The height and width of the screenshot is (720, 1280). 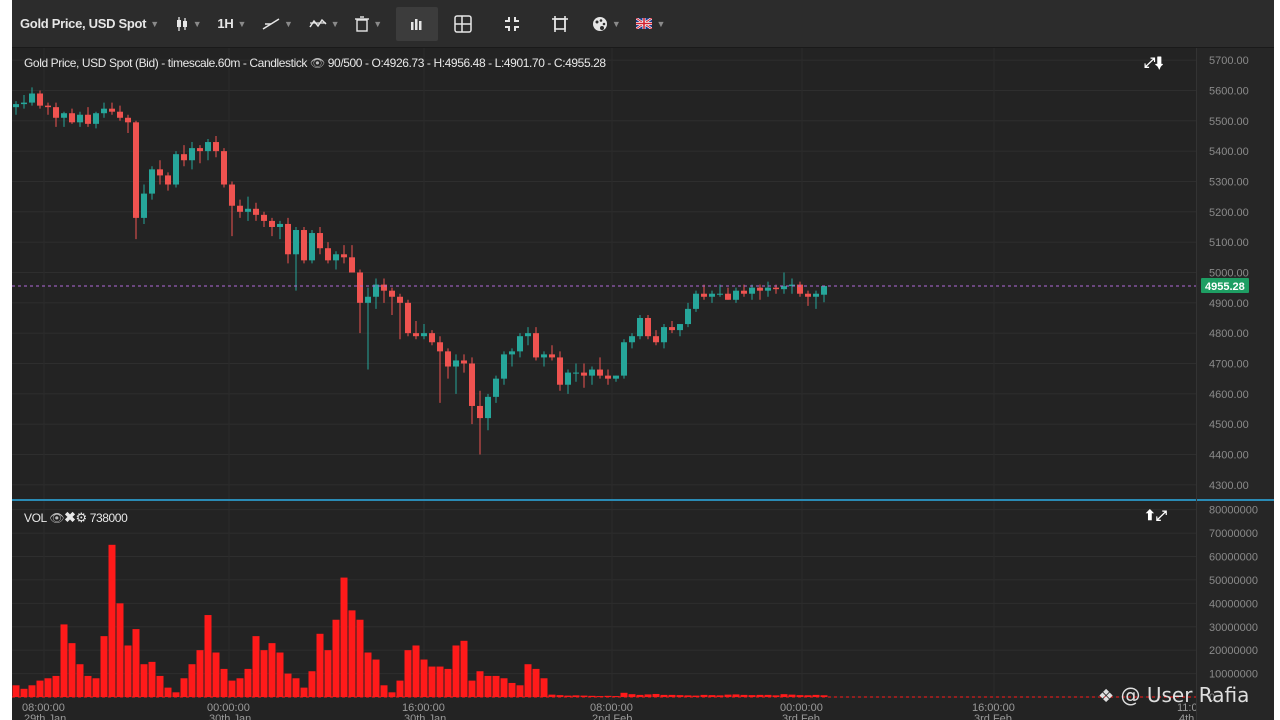 I want to click on close-icon: ✖, so click(x=70, y=517).